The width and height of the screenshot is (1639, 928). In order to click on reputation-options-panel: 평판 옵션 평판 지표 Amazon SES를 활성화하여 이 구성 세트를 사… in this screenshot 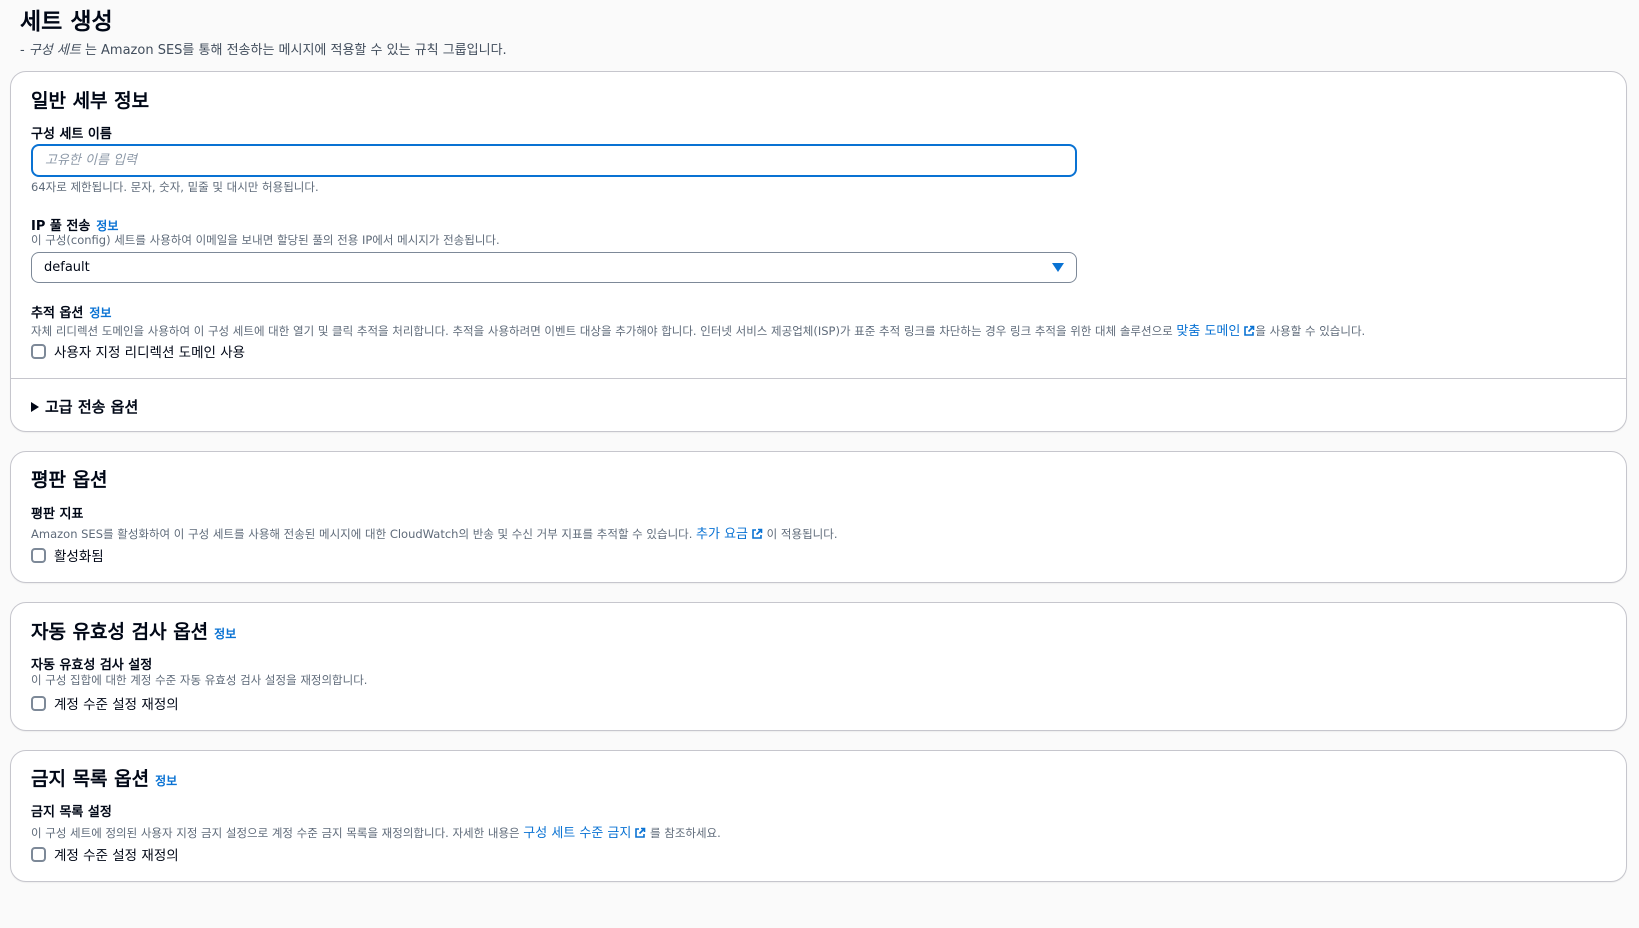, I will do `click(818, 517)`.